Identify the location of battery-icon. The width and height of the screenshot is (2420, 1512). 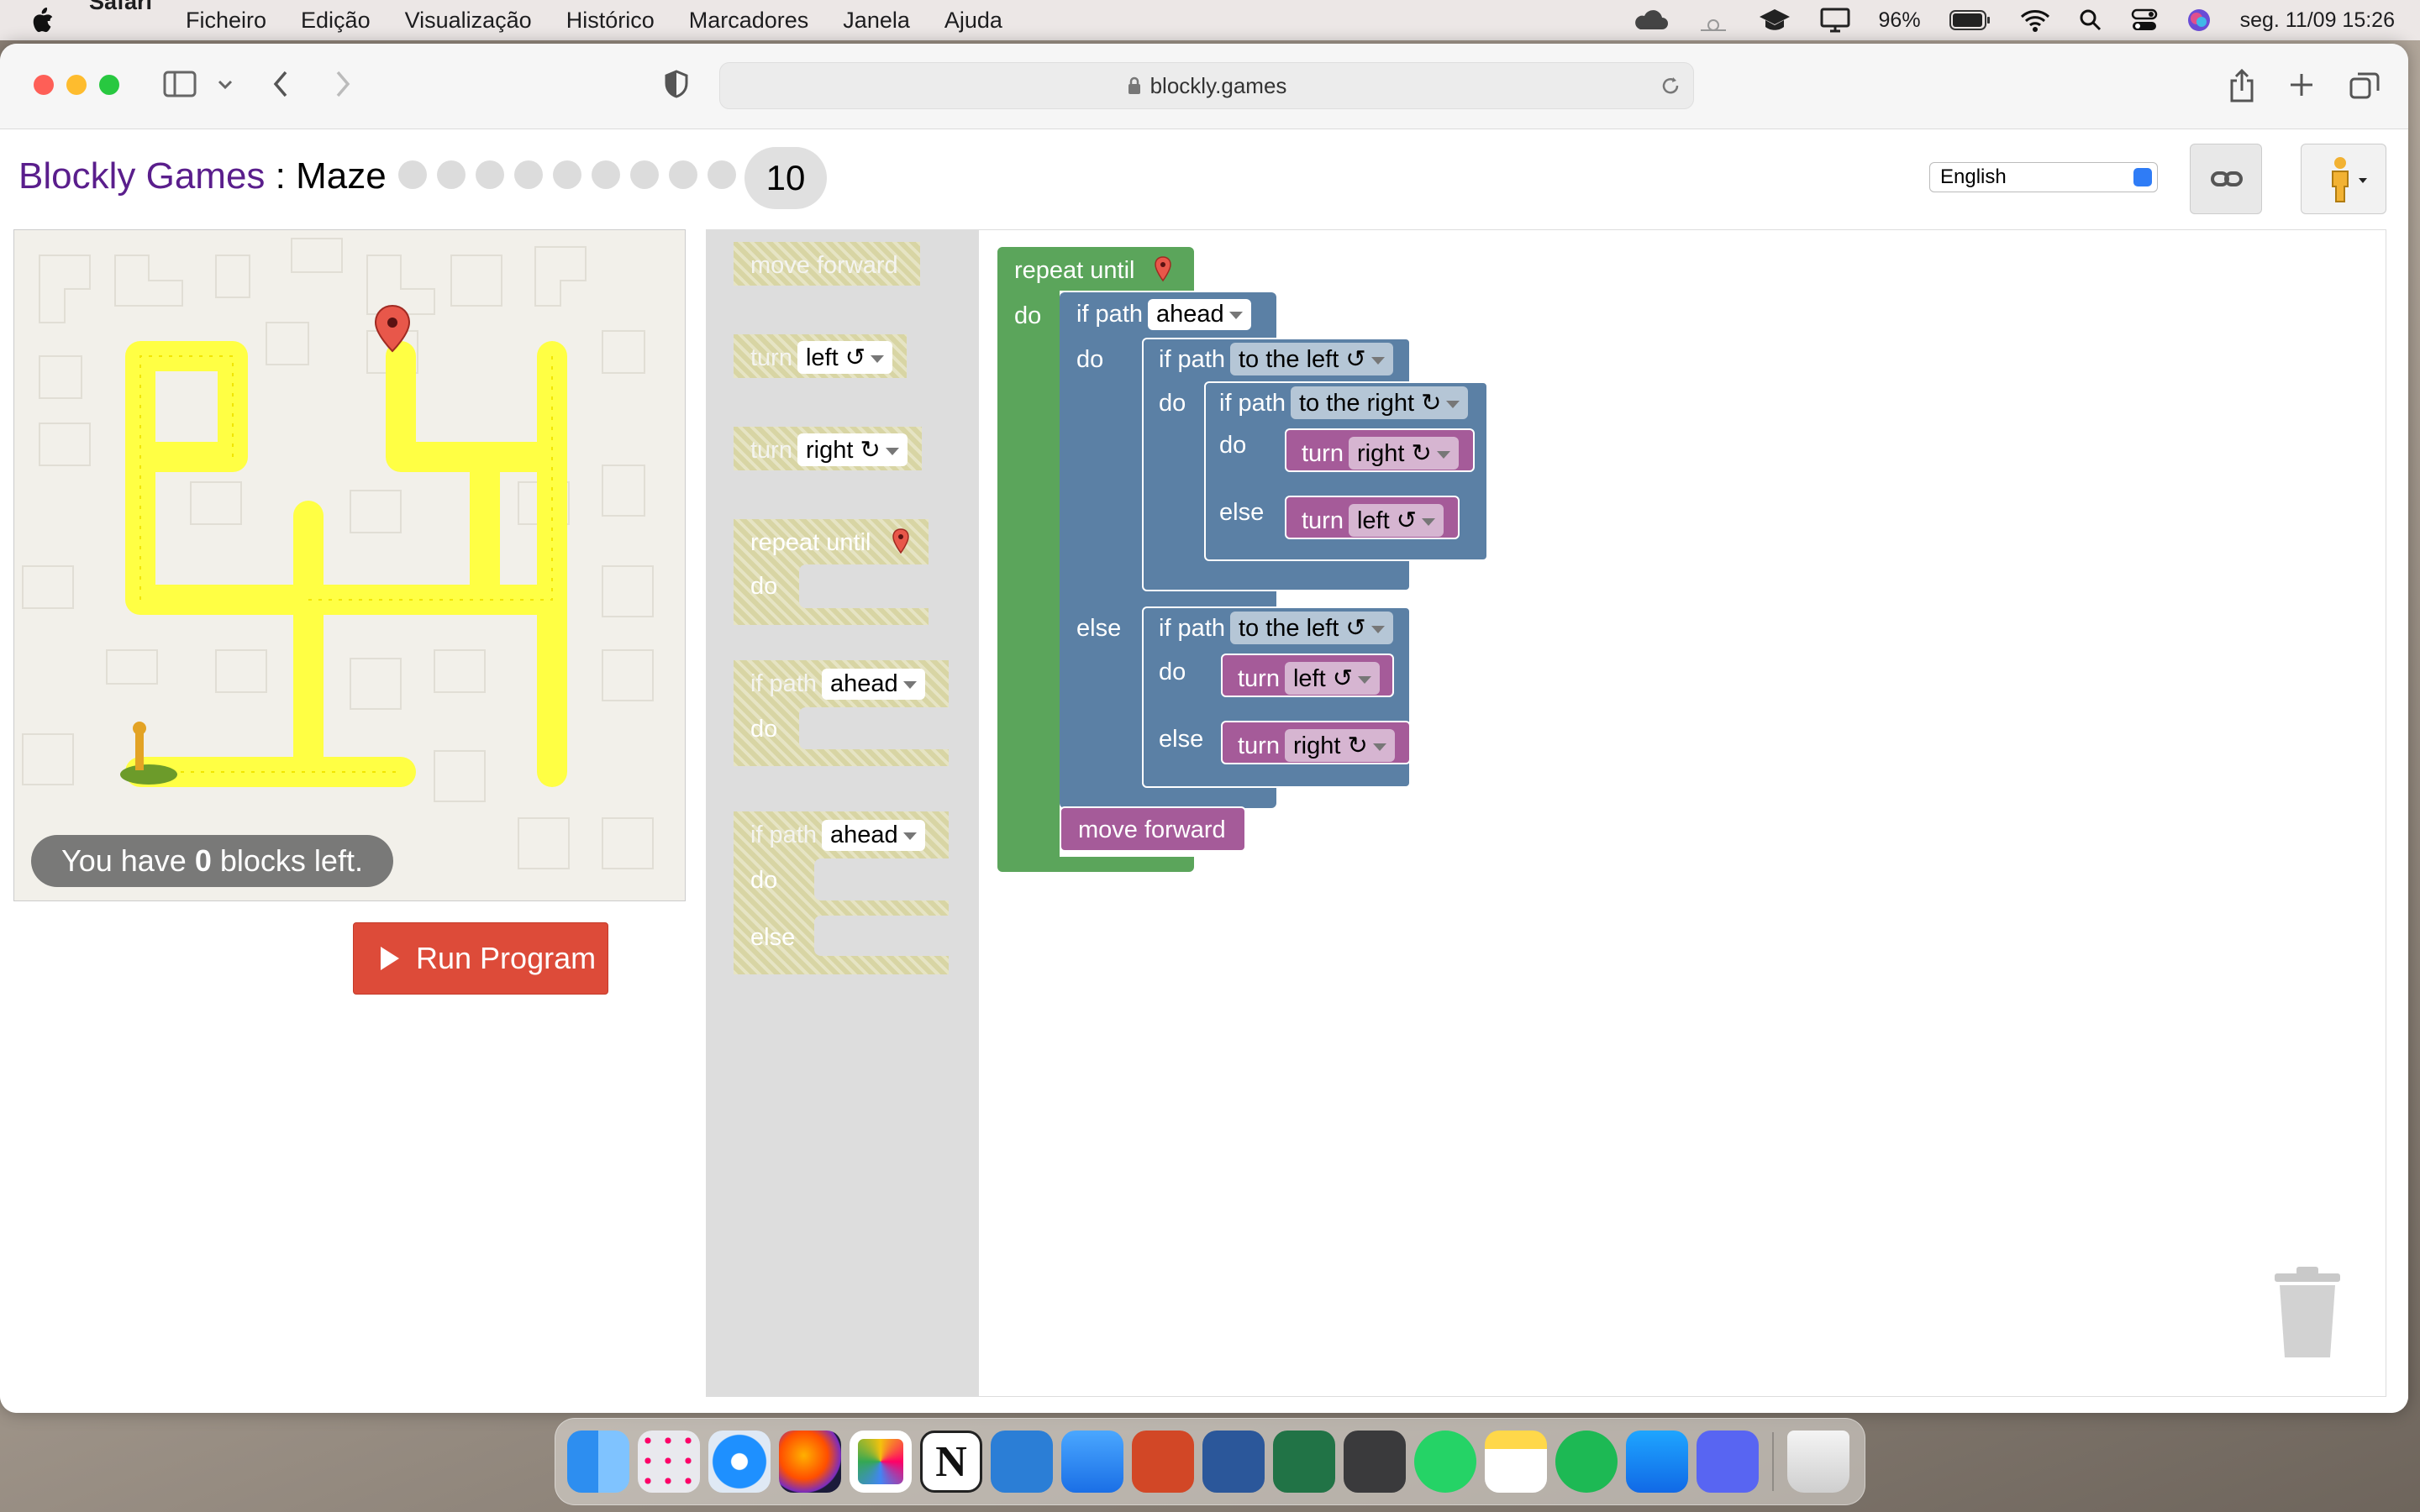
(1970, 20).